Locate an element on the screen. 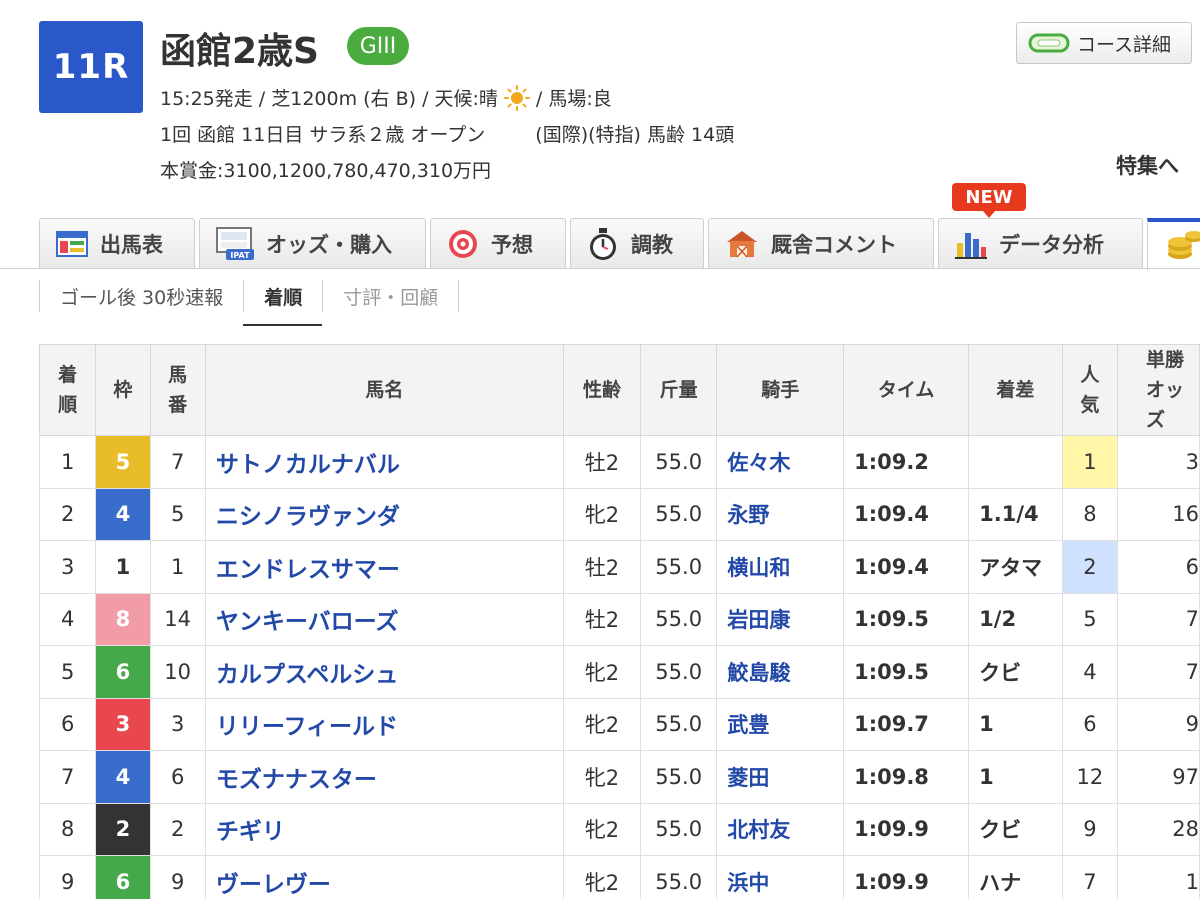  margin-cell: 1.1/4 is located at coordinates (1015, 514).